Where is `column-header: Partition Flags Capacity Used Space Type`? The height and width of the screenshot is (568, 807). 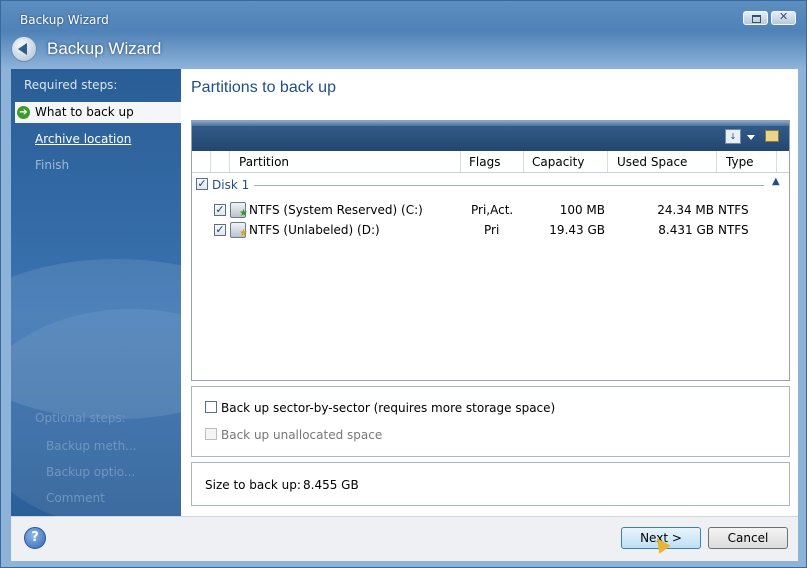 column-header: Partition Flags Capacity Used Space Type is located at coordinates (490, 162).